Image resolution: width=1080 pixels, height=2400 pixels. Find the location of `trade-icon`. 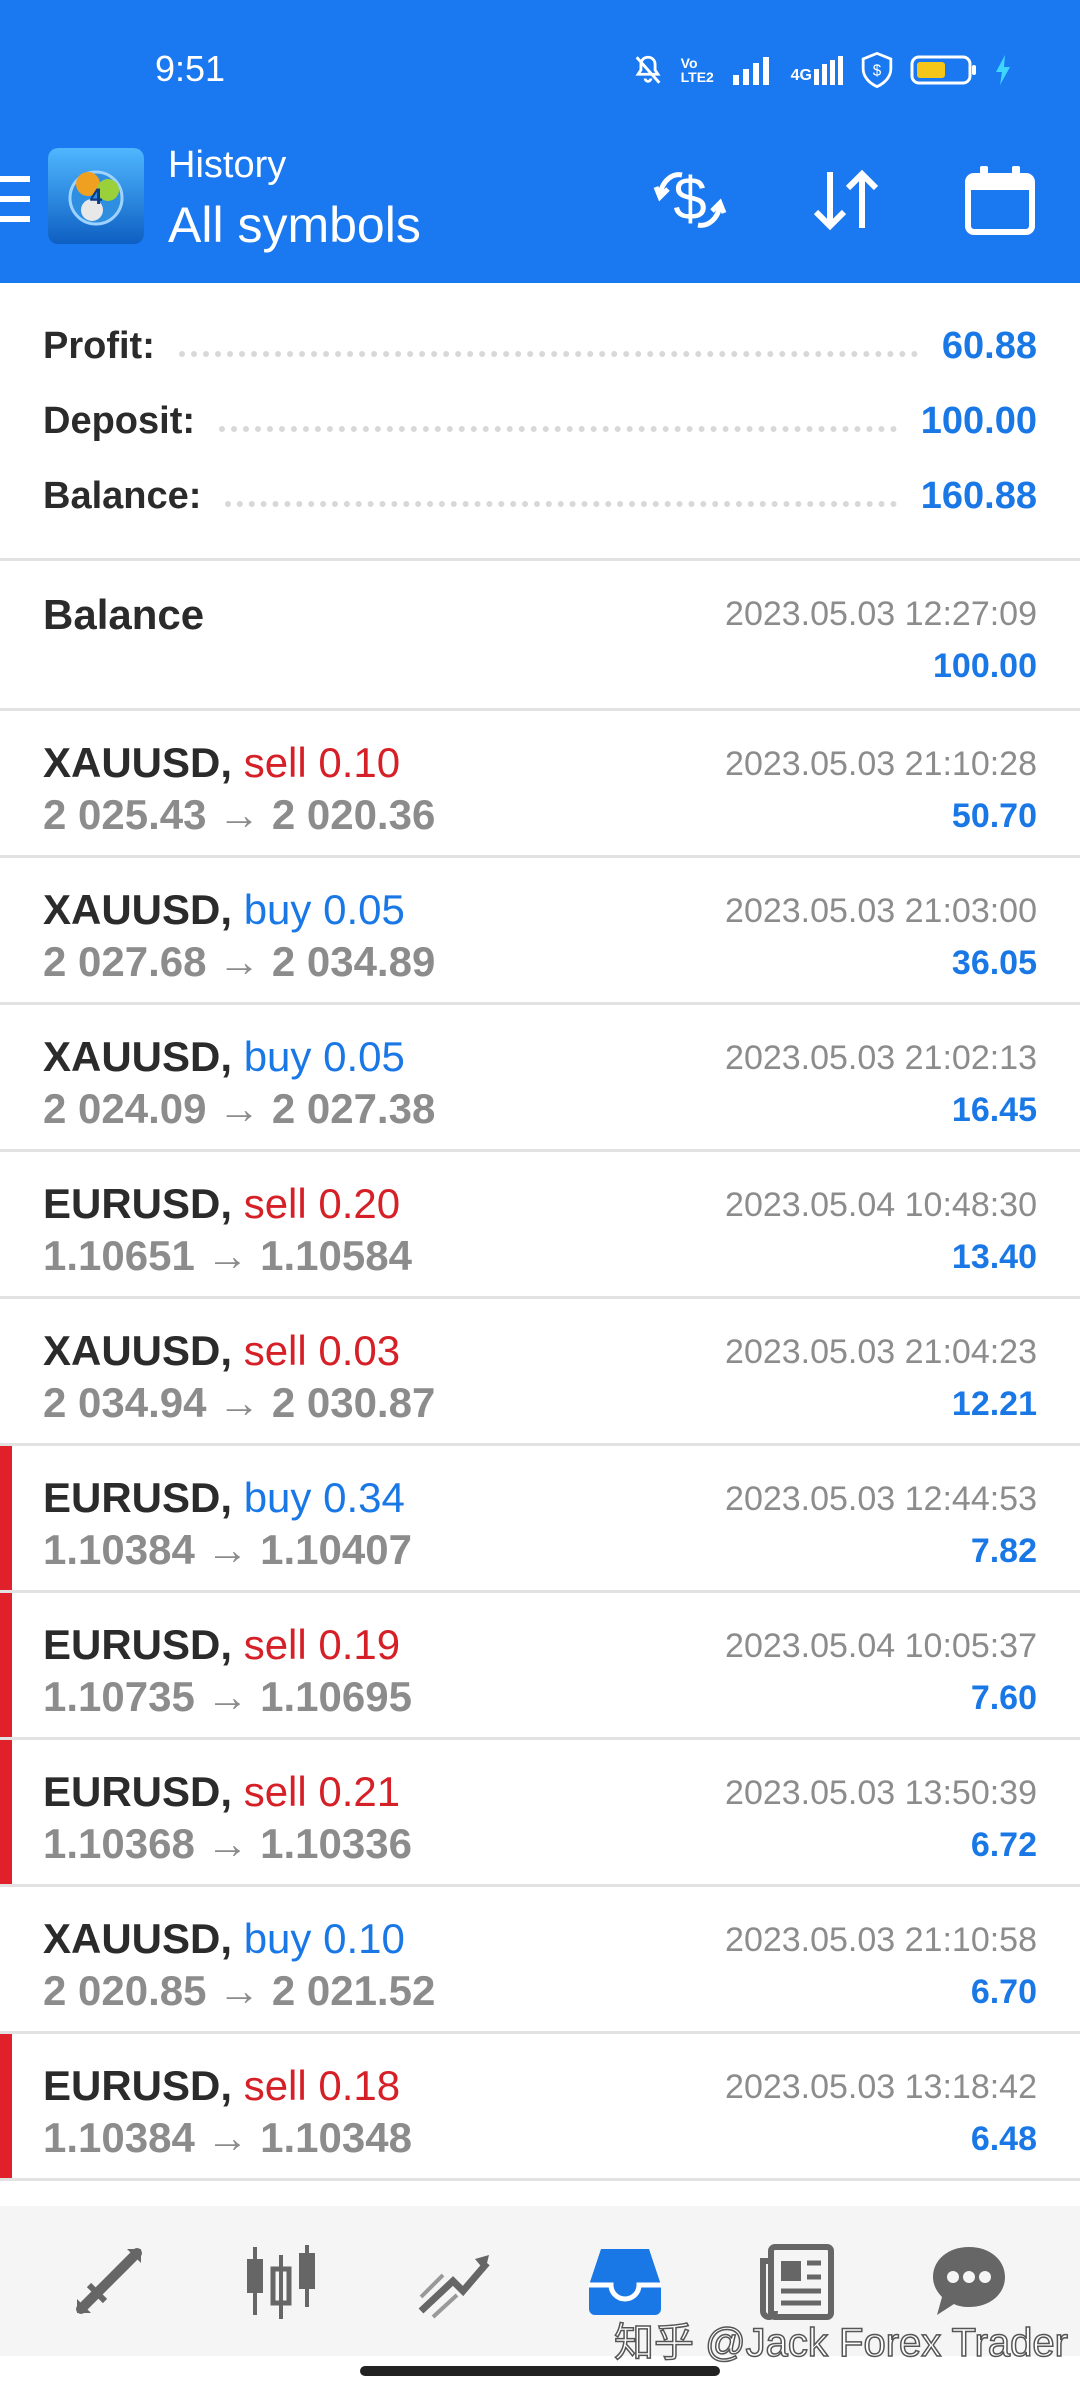

trade-icon is located at coordinates (454, 2287).